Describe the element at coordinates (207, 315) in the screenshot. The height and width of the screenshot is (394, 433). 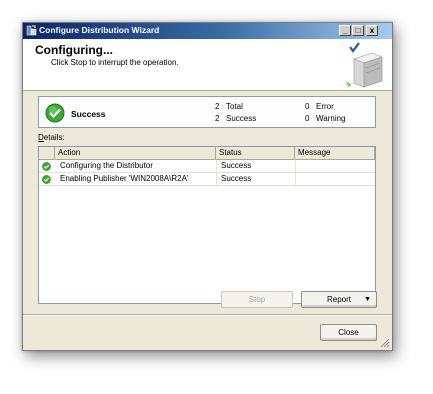
I see `footer-divider` at that location.